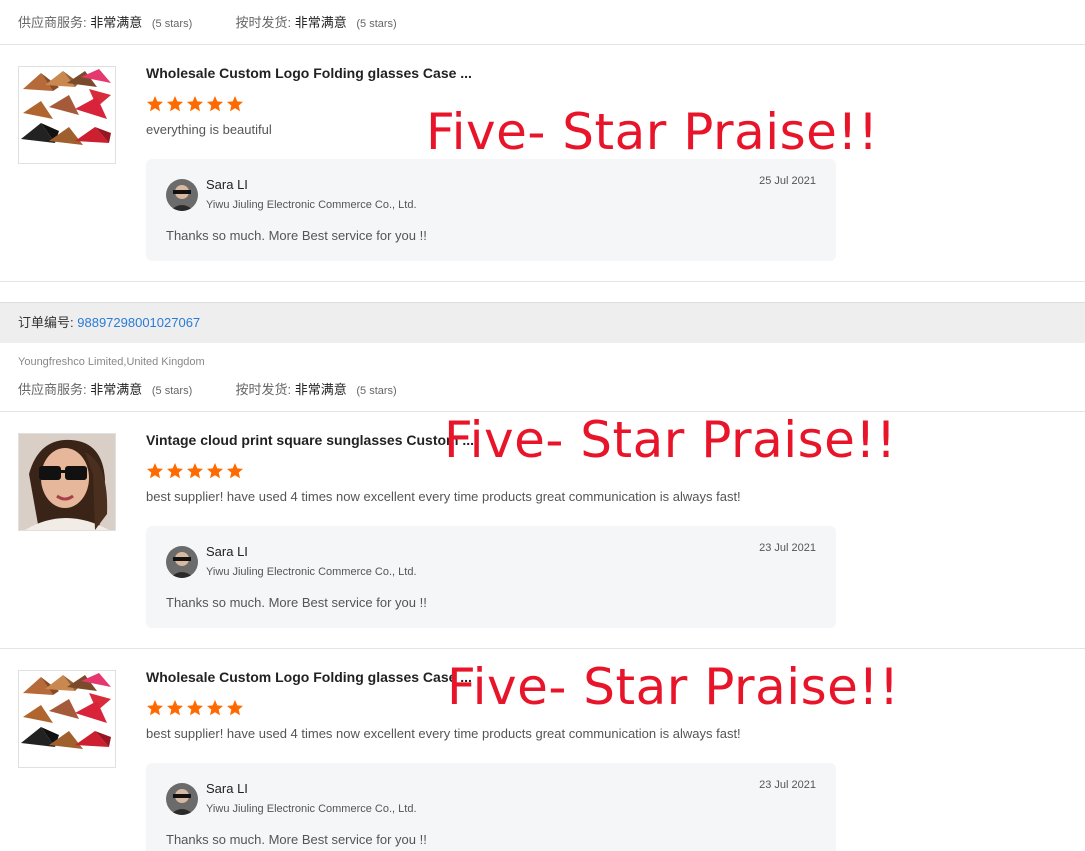 The width and height of the screenshot is (1085, 851). I want to click on buyer-location: Youngfreshco Limited,United Kingdom, so click(111, 362).